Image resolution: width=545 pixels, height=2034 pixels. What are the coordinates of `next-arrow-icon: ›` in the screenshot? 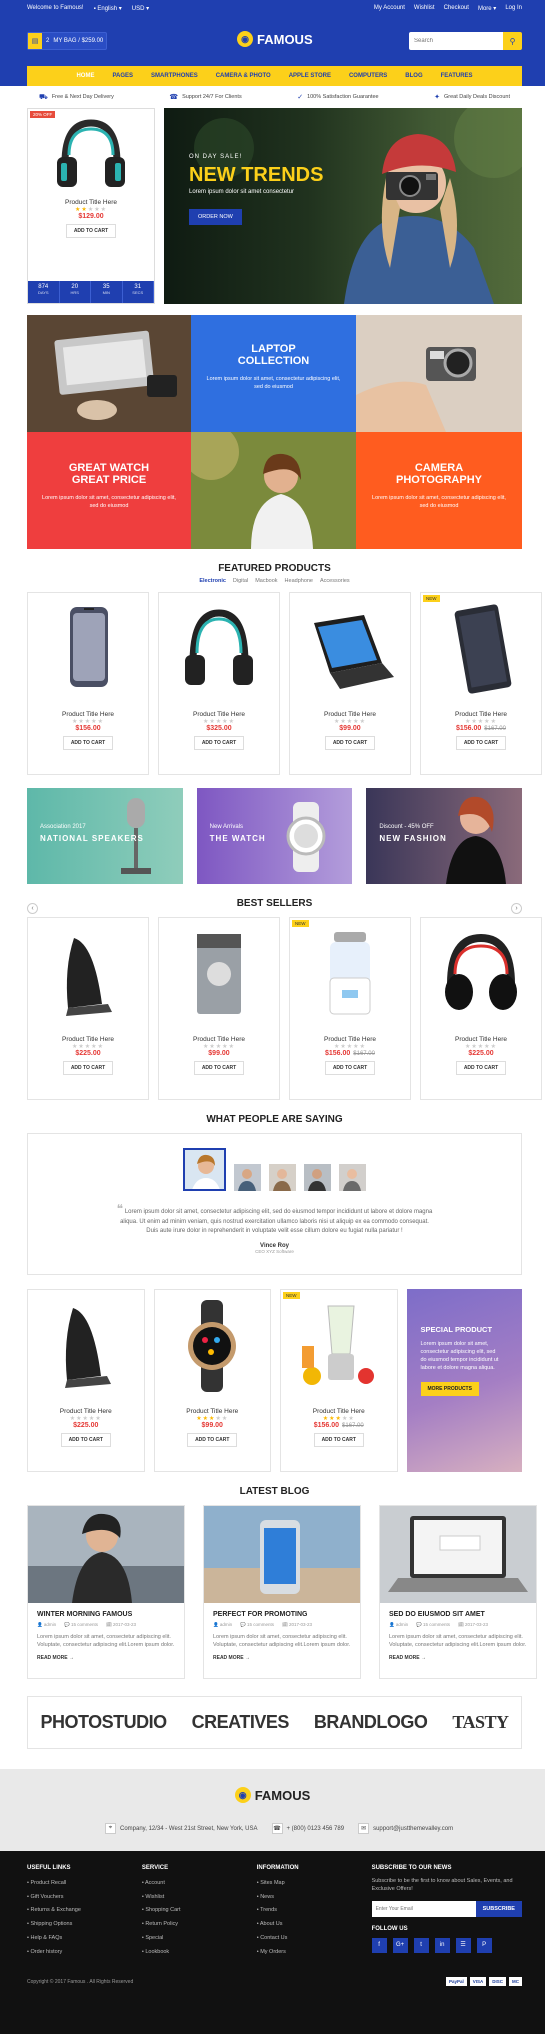 It's located at (516, 908).